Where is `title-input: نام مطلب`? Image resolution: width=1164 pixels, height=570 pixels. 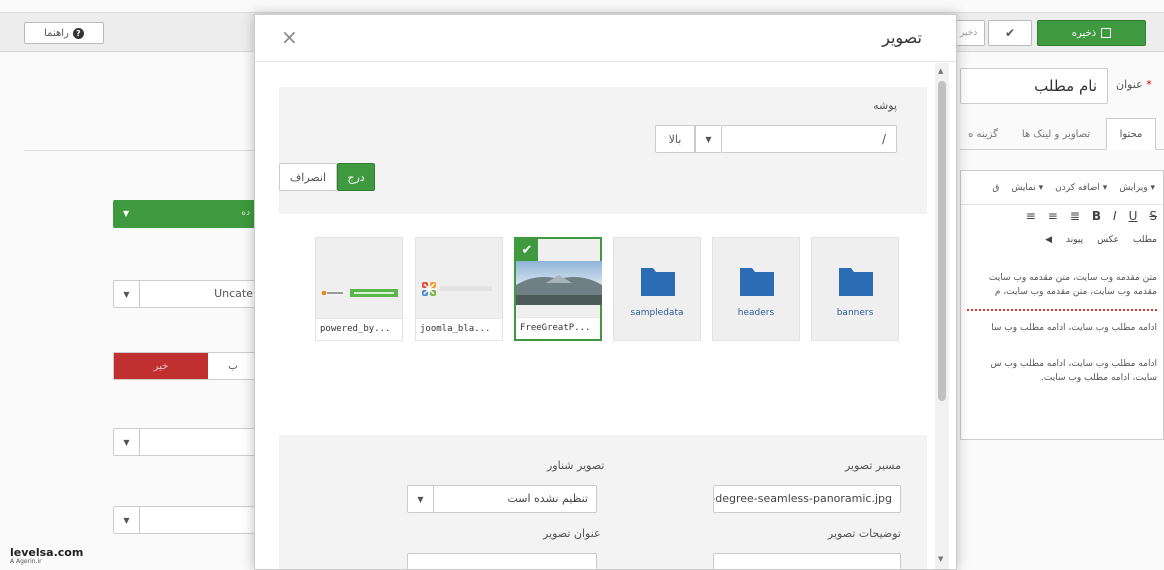
title-input: نام مطلب is located at coordinates (1034, 86).